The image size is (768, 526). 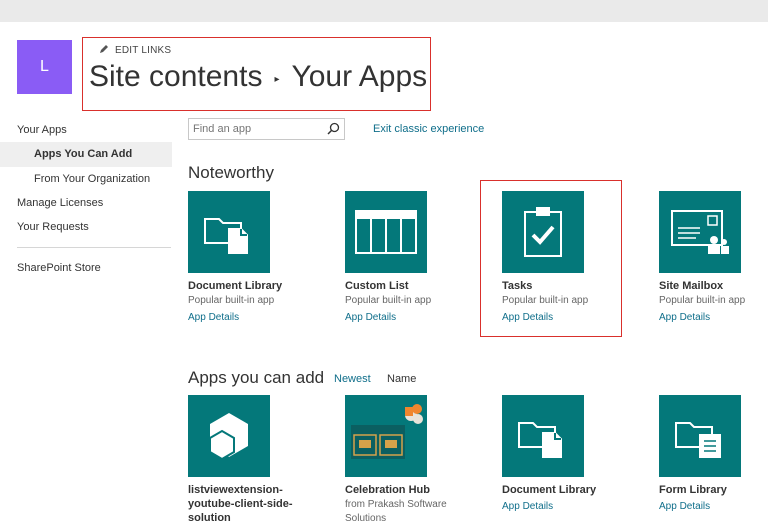 What do you see at coordinates (415, 286) in the screenshot?
I see `app-name: Custom List` at bounding box center [415, 286].